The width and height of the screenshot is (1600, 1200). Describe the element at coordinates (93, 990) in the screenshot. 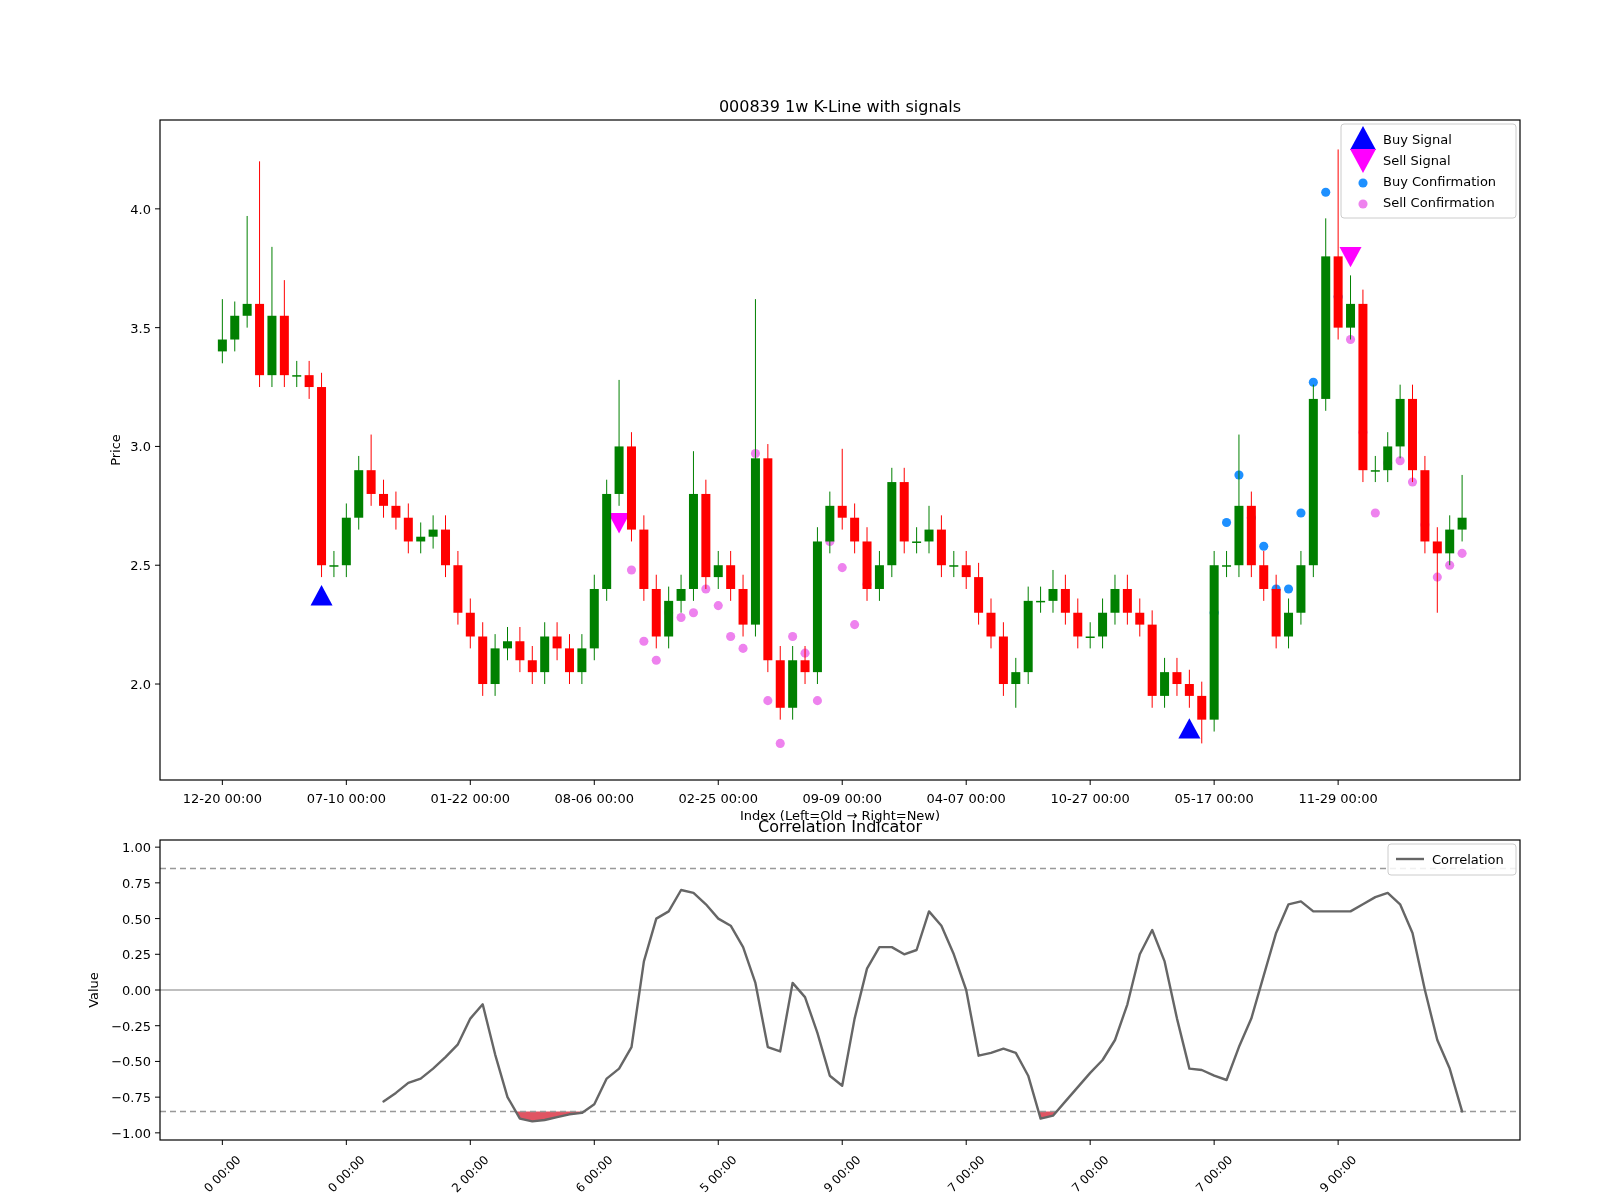

I see `axis-label: Value` at that location.